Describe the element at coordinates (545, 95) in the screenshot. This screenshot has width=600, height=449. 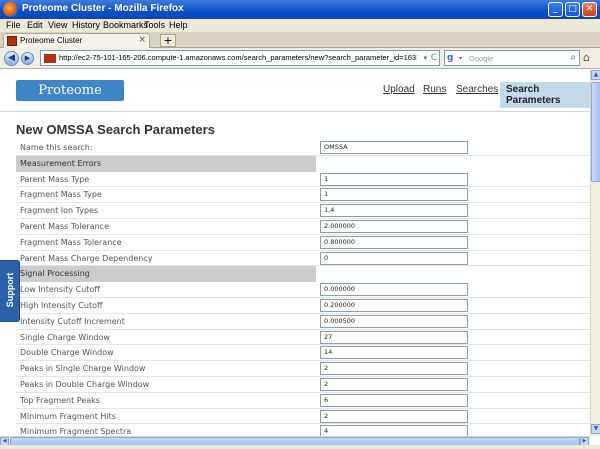
I see `nav-search-parameters: Search Parameters` at that location.